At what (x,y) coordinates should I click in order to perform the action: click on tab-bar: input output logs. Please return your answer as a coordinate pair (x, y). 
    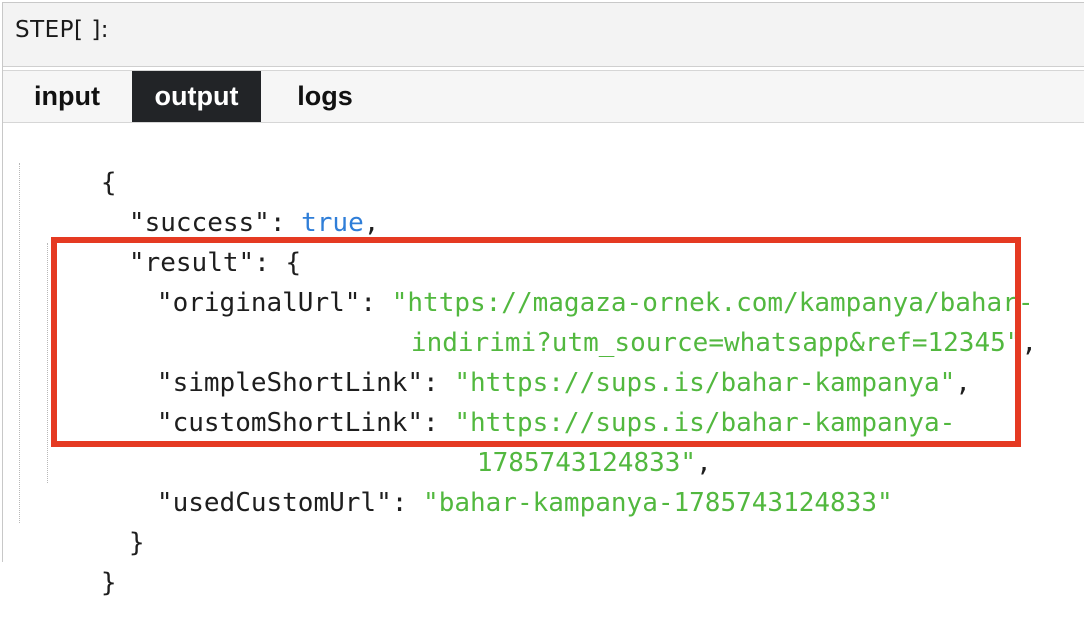
    Looking at the image, I should click on (543, 96).